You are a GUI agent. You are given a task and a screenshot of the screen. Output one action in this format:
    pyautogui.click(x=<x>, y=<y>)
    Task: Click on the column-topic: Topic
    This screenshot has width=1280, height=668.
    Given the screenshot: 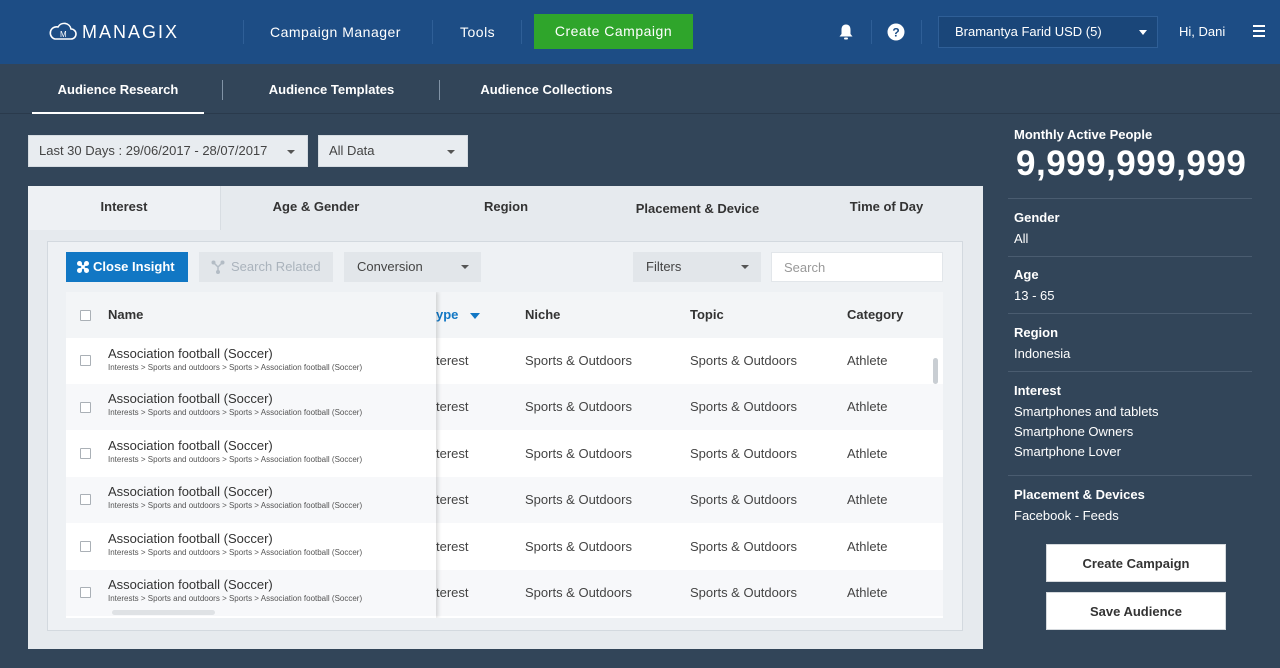 What is the action you would take?
    pyautogui.click(x=707, y=315)
    